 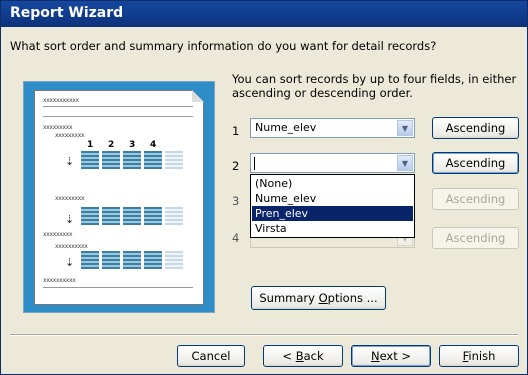 I want to click on button-label: ext >, so click(x=395, y=356).